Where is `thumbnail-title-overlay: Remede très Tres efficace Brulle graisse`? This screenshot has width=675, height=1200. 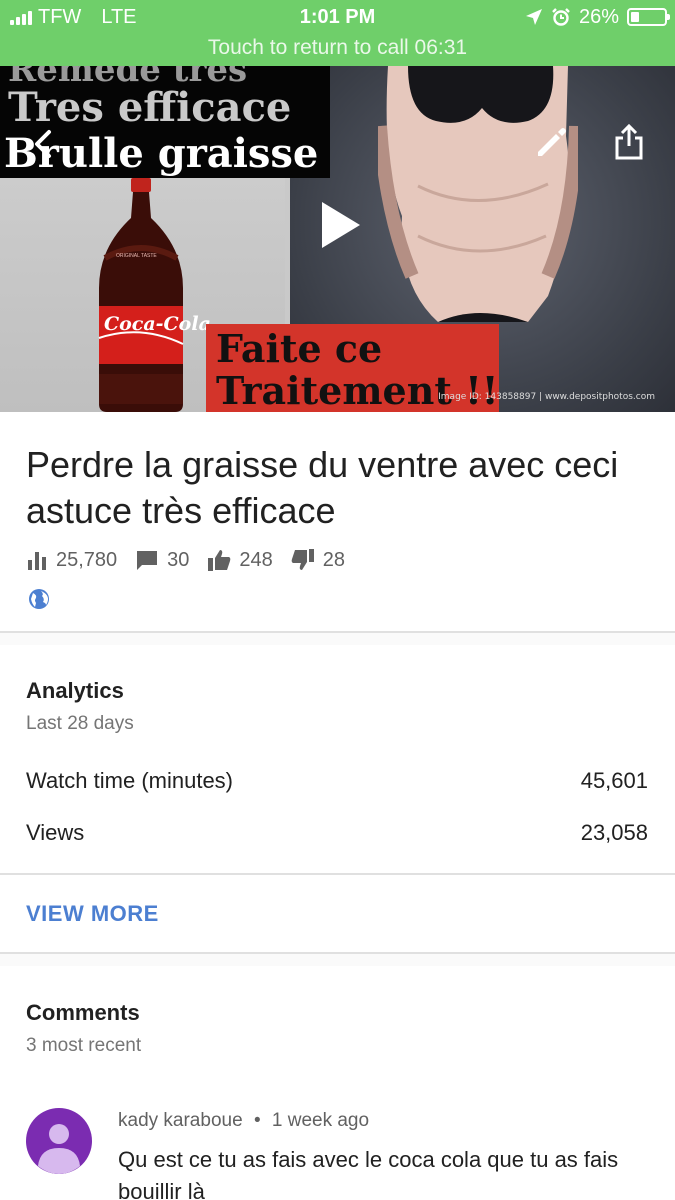 thumbnail-title-overlay: Remede très Tres efficace Brulle graisse is located at coordinates (165, 122).